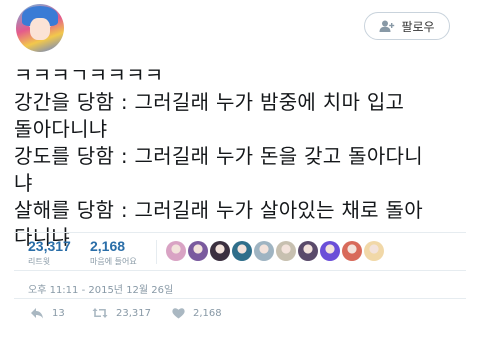 Image resolution: width=480 pixels, height=344 pixels. What do you see at coordinates (209, 102) in the screenshot?
I see `tweet-line: 강간을 당함 : 그러길래 누가 밤중에 치마 입고` at bounding box center [209, 102].